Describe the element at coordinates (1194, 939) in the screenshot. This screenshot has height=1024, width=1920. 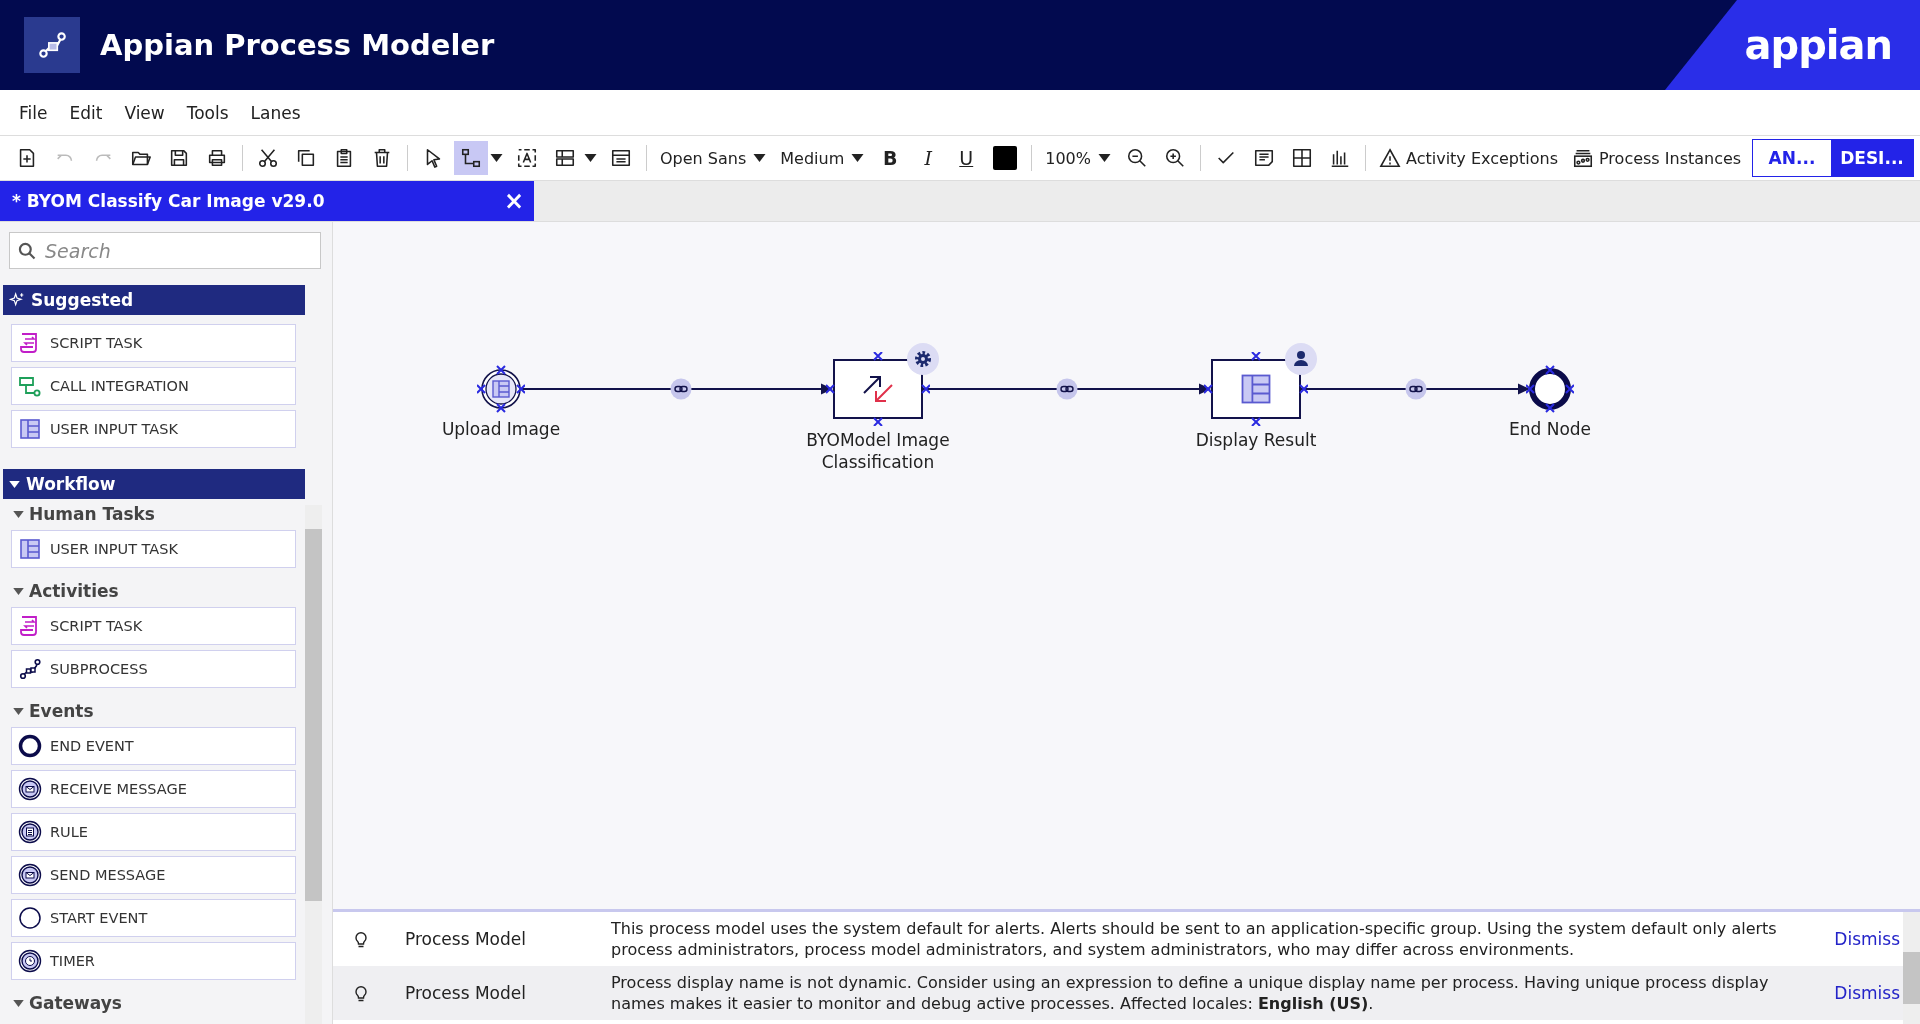
I see `message-text: This process model uses the system default for alerts. Alerts should be sent to an application-specific group. Using the system default only alerts process administrators, process model administrators, and system administrators, who may differ across environments.` at that location.